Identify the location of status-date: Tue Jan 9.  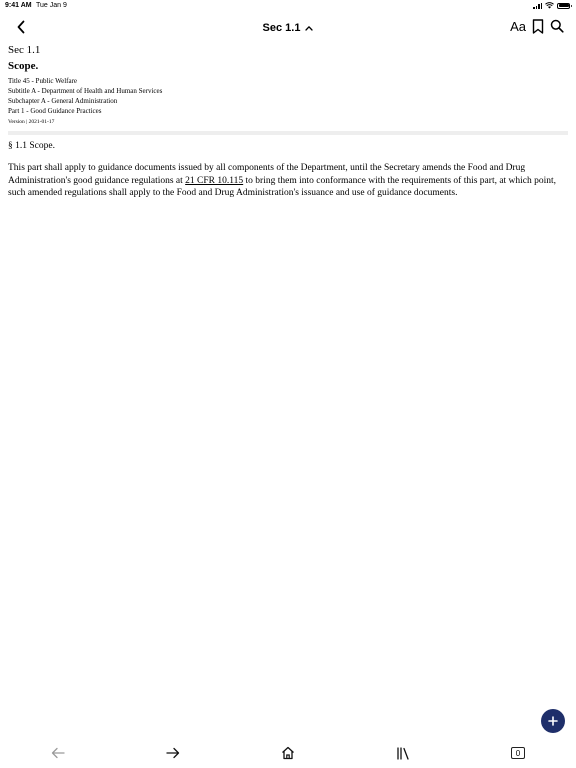
(51, 5).